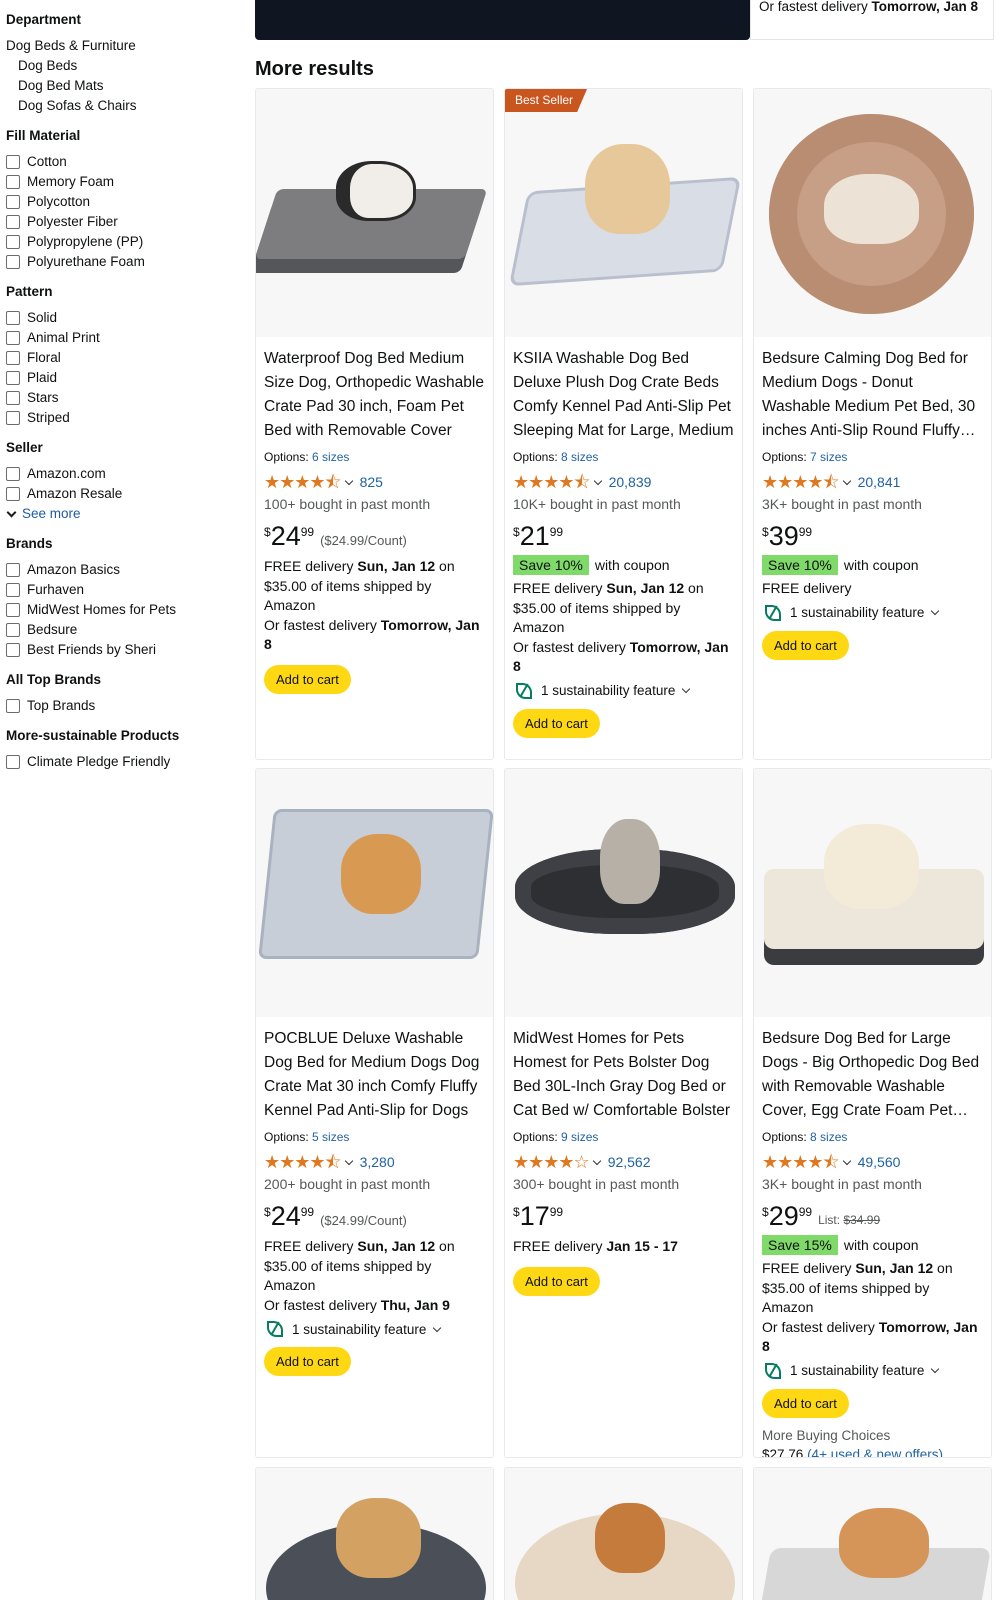 The height and width of the screenshot is (1600, 1000). Describe the element at coordinates (502, 20) in the screenshot. I see `sponsored-video-banner` at that location.